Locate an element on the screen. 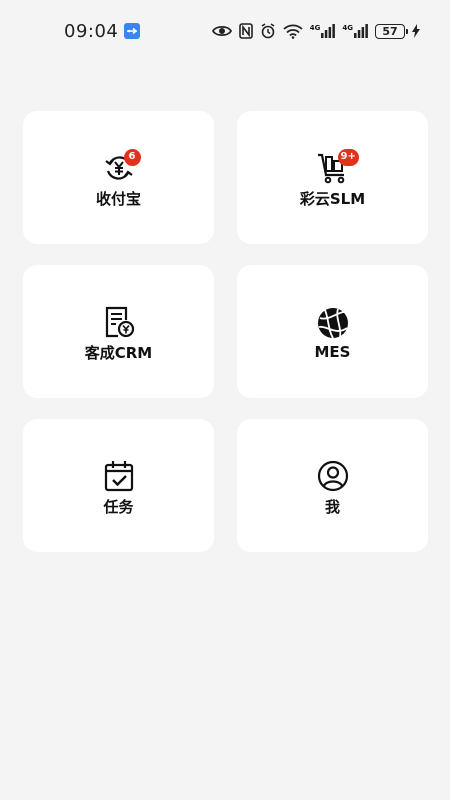 The height and width of the screenshot is (800, 450). usb-icon is located at coordinates (132, 31).